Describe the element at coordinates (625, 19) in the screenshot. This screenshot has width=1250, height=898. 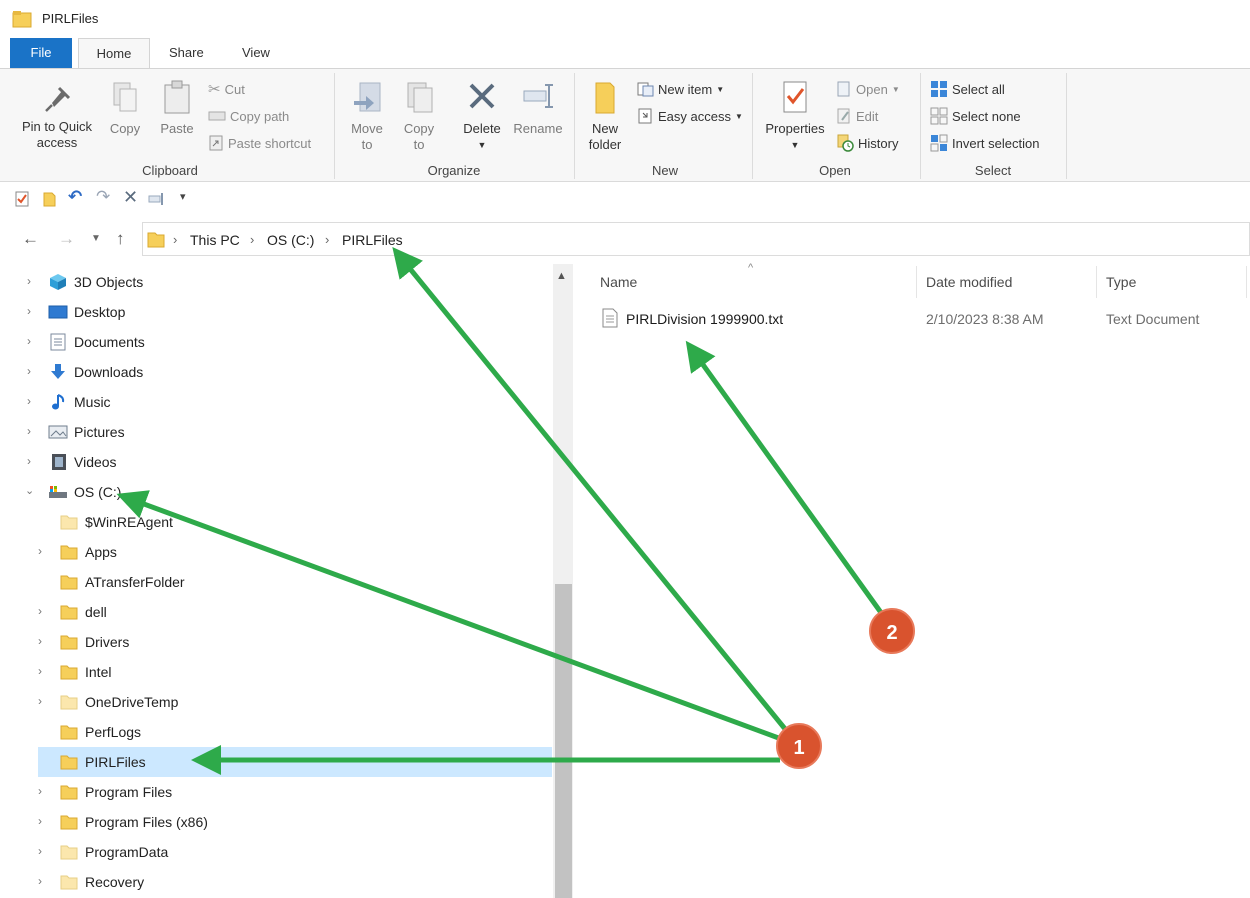
I see `title-bar: PIRLFiles` at that location.